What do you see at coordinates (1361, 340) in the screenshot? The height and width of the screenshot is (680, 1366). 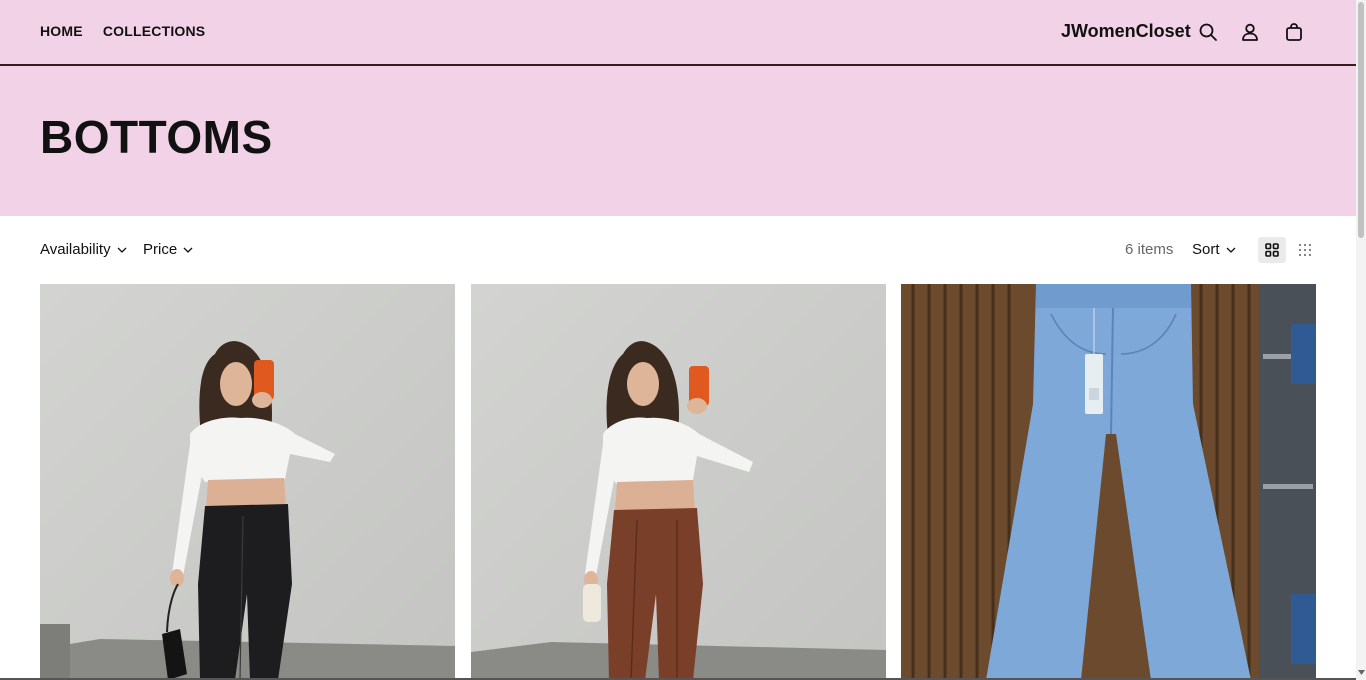 I see `vertical-scrollbar` at bounding box center [1361, 340].